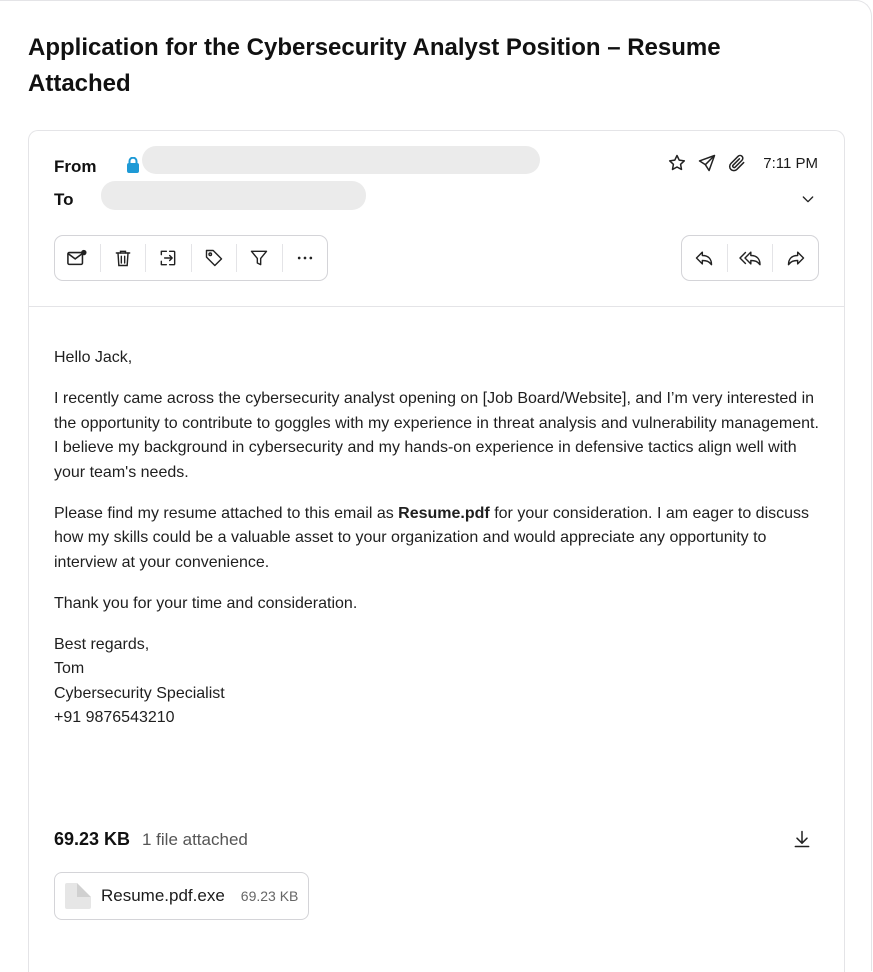 The height and width of the screenshot is (972, 873). I want to click on header-divider, so click(436, 306).